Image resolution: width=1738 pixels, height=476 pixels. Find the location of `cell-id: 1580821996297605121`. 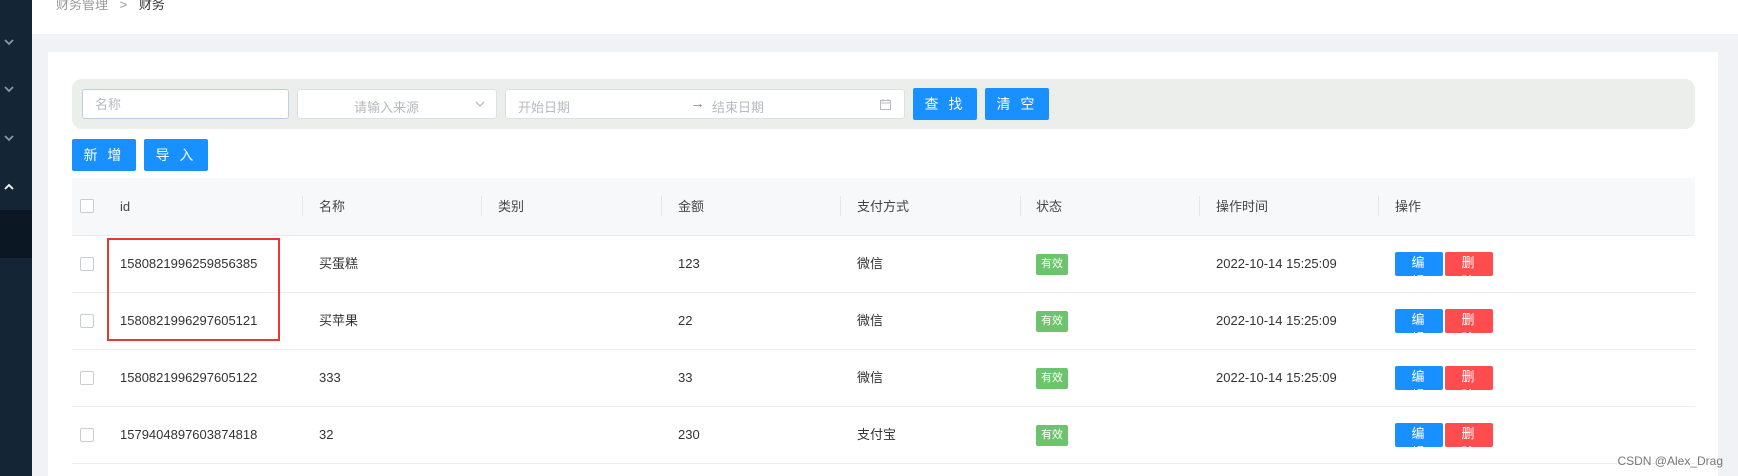

cell-id: 1580821996297605121 is located at coordinates (189, 320).